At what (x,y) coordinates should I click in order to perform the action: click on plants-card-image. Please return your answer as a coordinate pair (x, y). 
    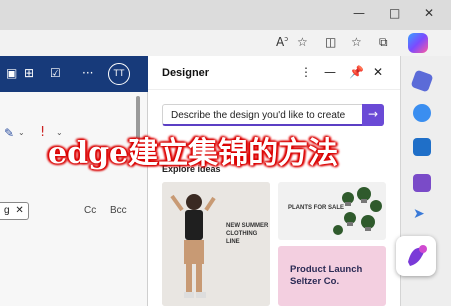
    Looking at the image, I should click on (357, 211).